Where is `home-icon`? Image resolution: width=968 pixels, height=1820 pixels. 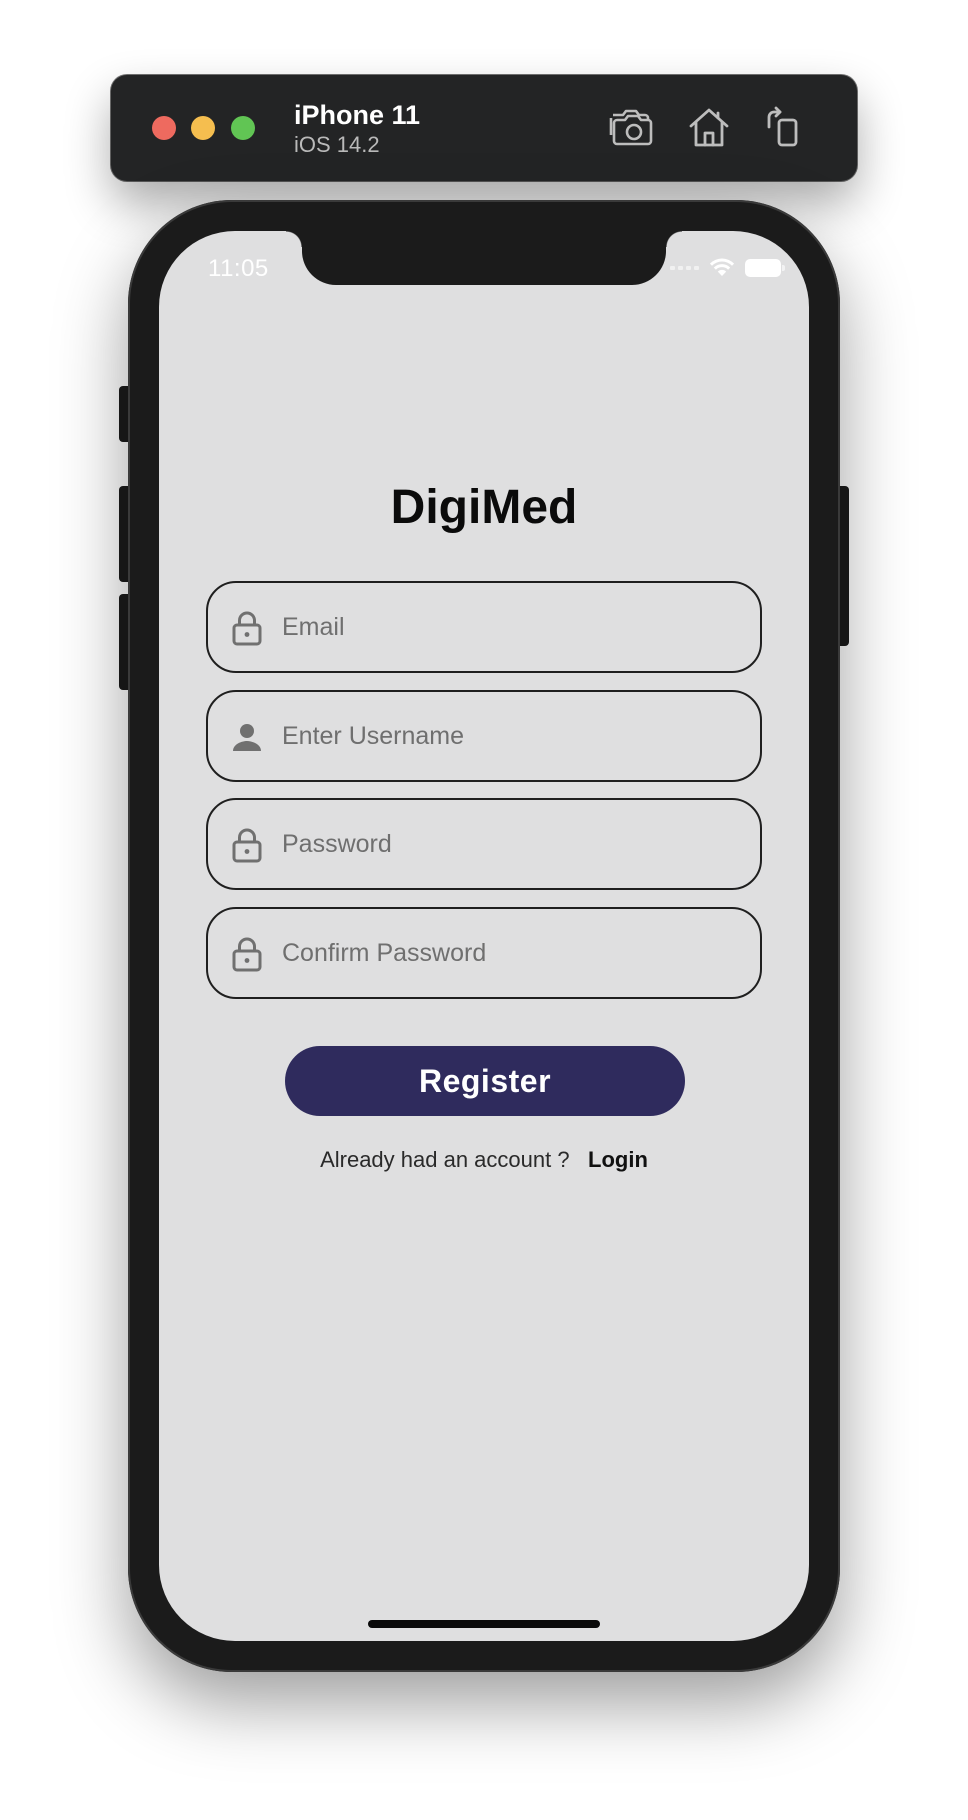 home-icon is located at coordinates (709, 127).